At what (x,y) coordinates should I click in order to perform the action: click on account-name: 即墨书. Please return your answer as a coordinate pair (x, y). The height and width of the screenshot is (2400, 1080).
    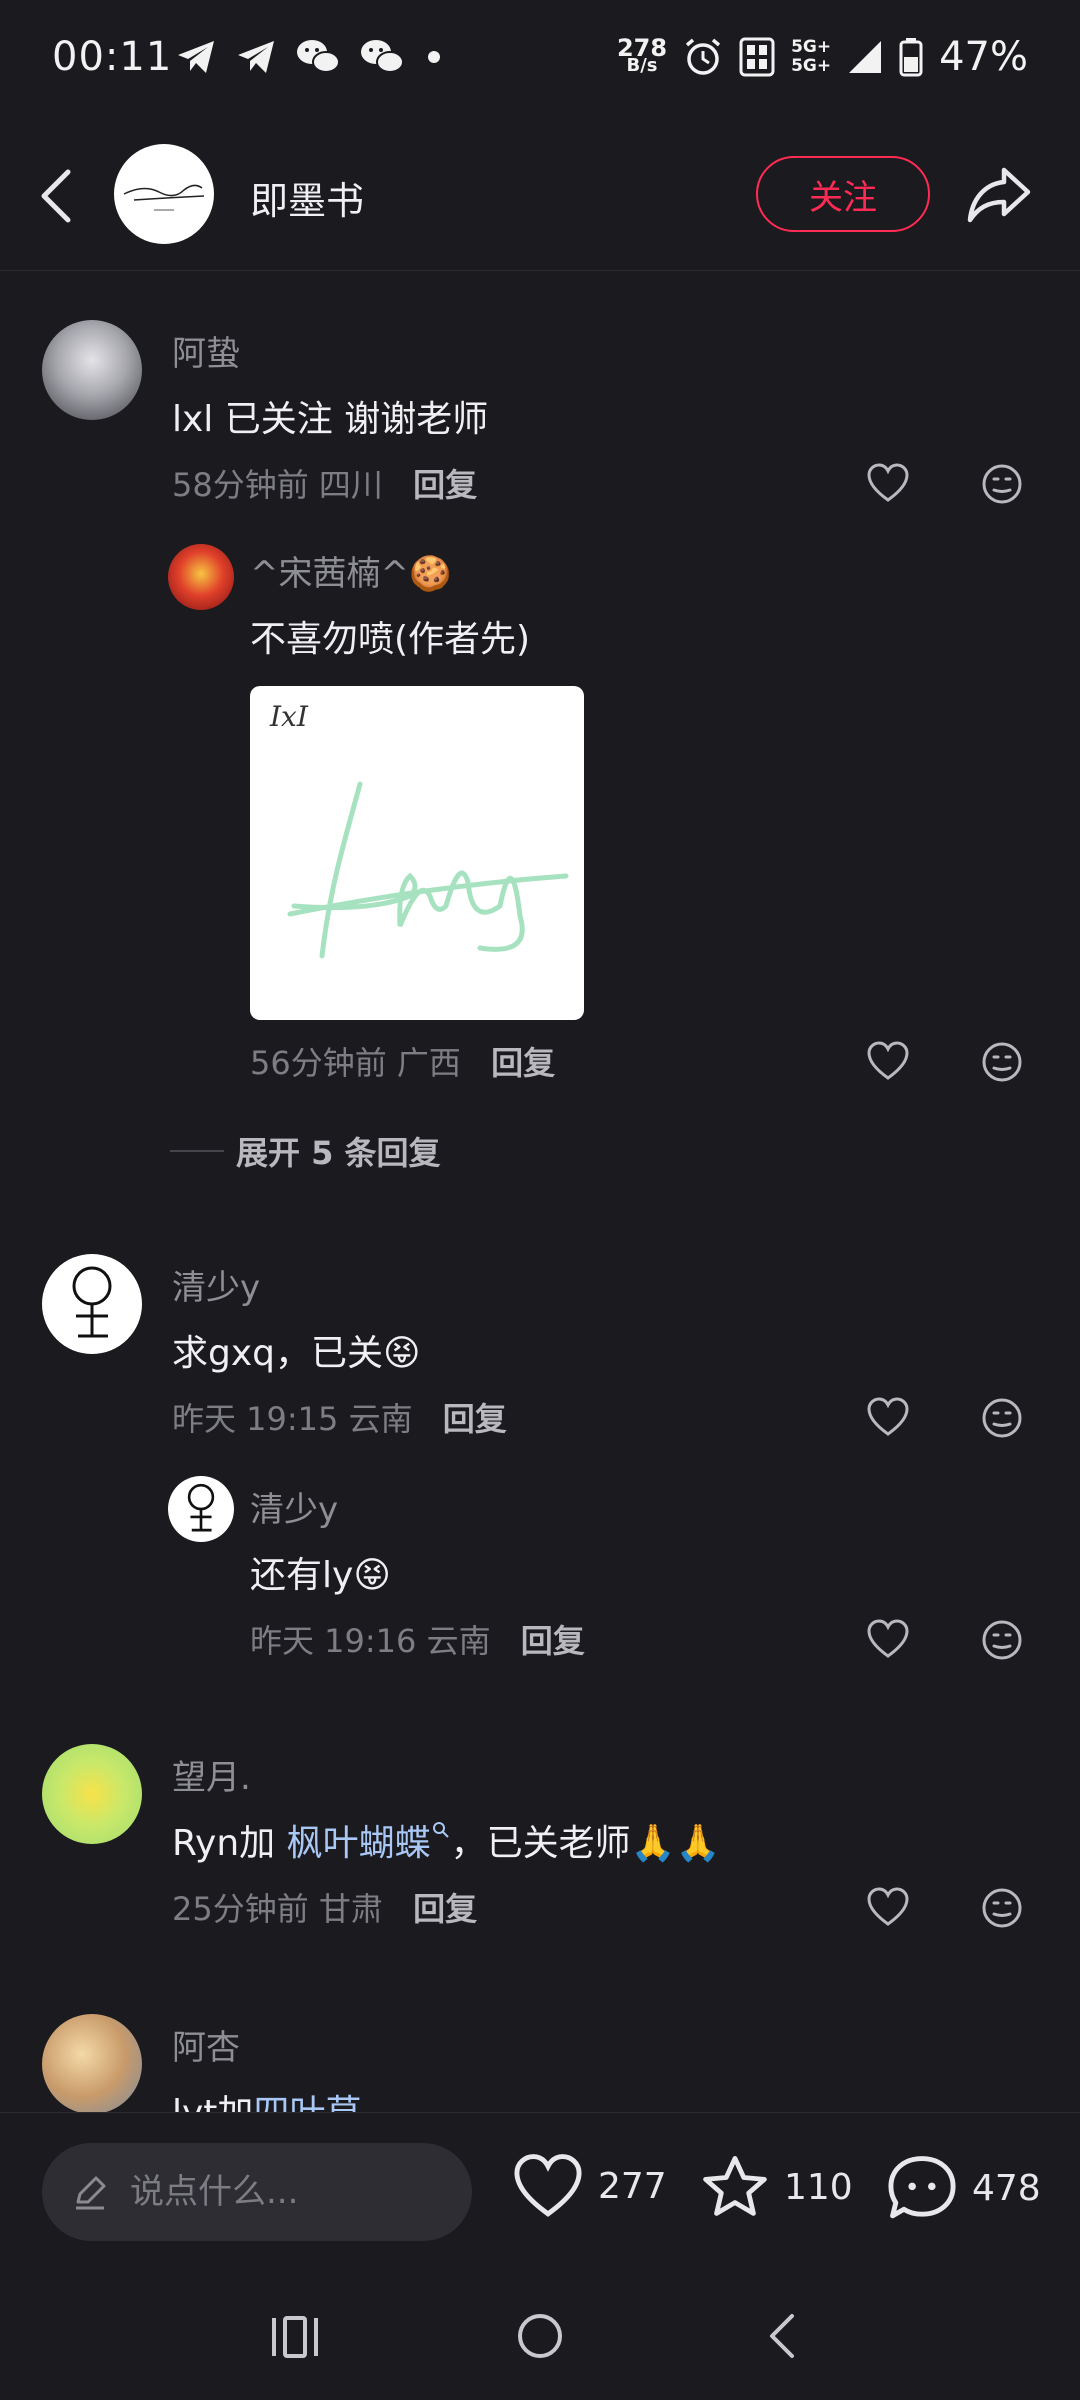
    Looking at the image, I should click on (307, 201).